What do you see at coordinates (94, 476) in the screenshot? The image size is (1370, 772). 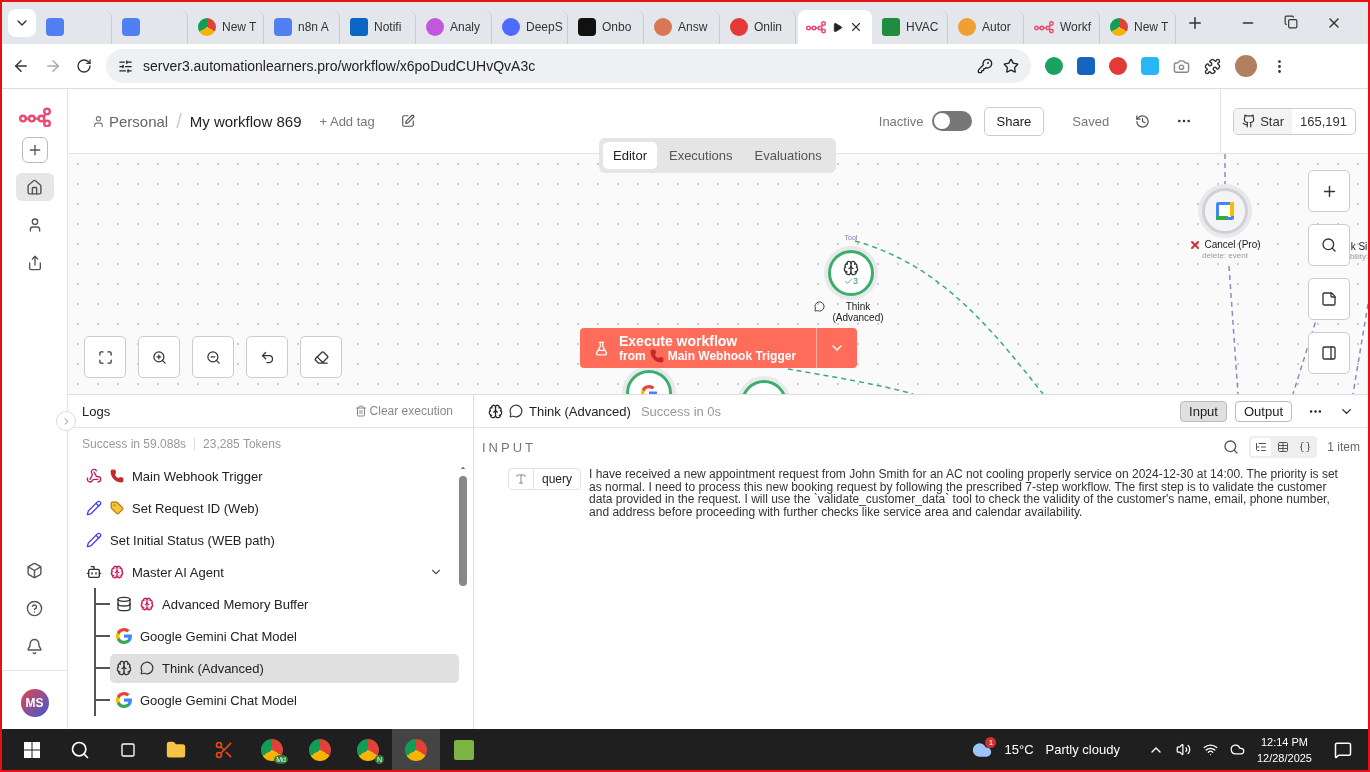 I see `webhook-icon` at bounding box center [94, 476].